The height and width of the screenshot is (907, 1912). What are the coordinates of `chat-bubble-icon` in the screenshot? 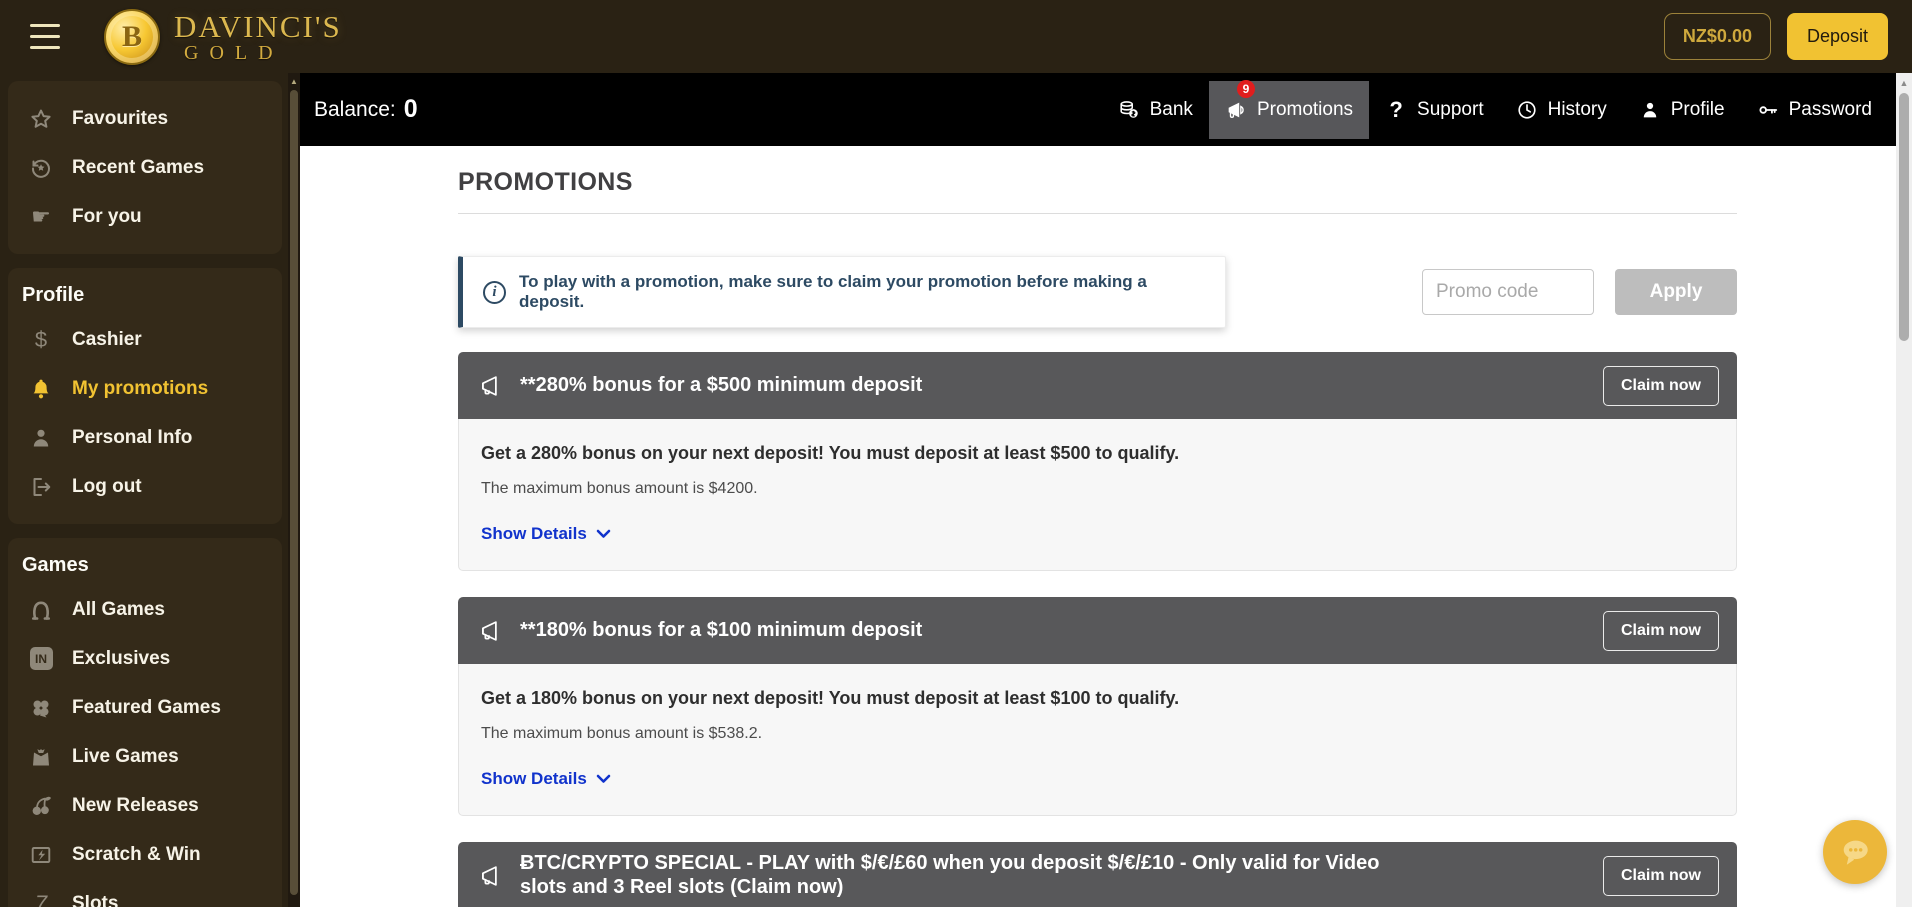 It's located at (1855, 852).